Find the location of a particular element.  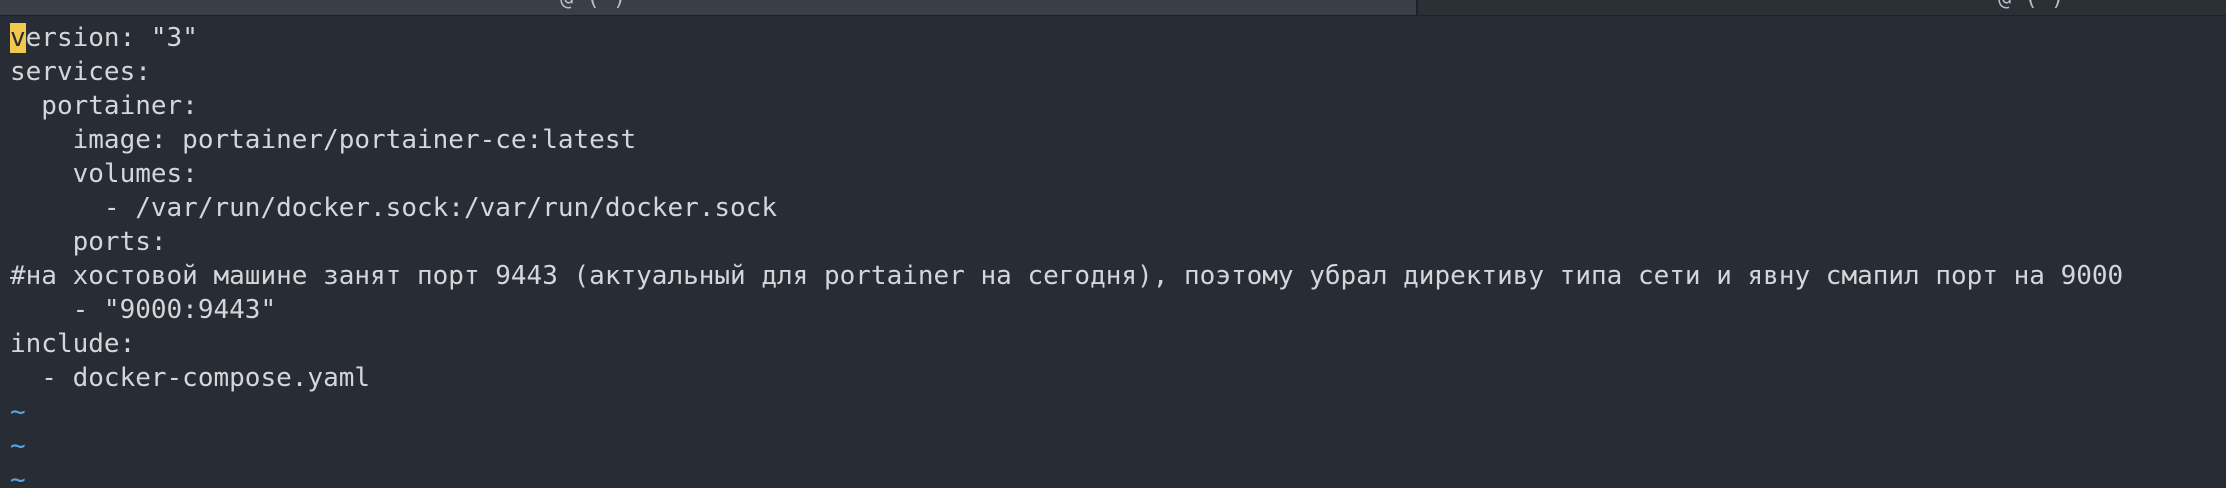

editor-line: version: "3" is located at coordinates (1113, 38).